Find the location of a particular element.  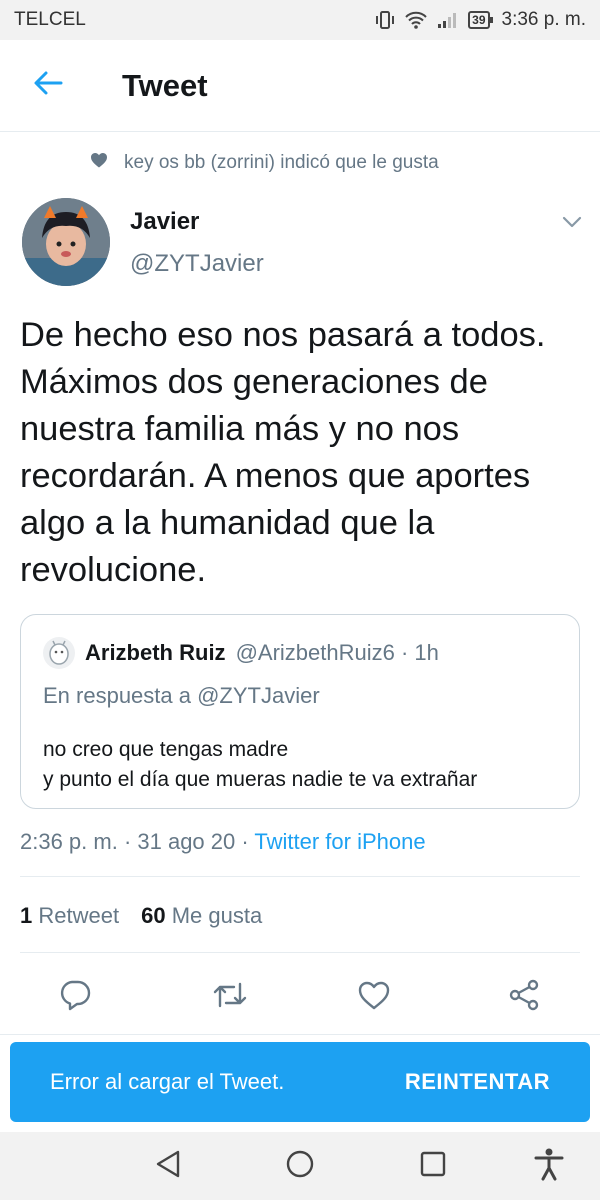

tweet-source-link: Twitter for iPhone is located at coordinates (339, 841).